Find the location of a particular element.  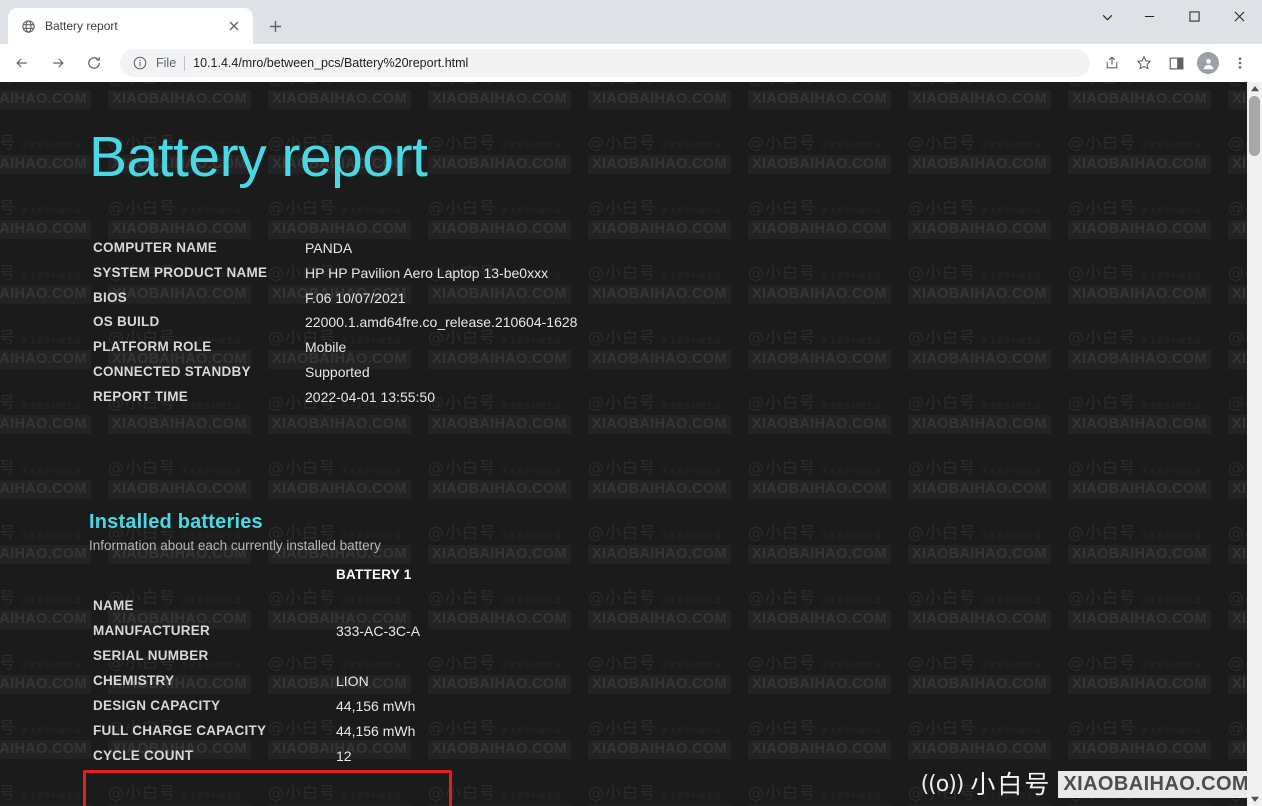

minimize-icon is located at coordinates (1149, 16).